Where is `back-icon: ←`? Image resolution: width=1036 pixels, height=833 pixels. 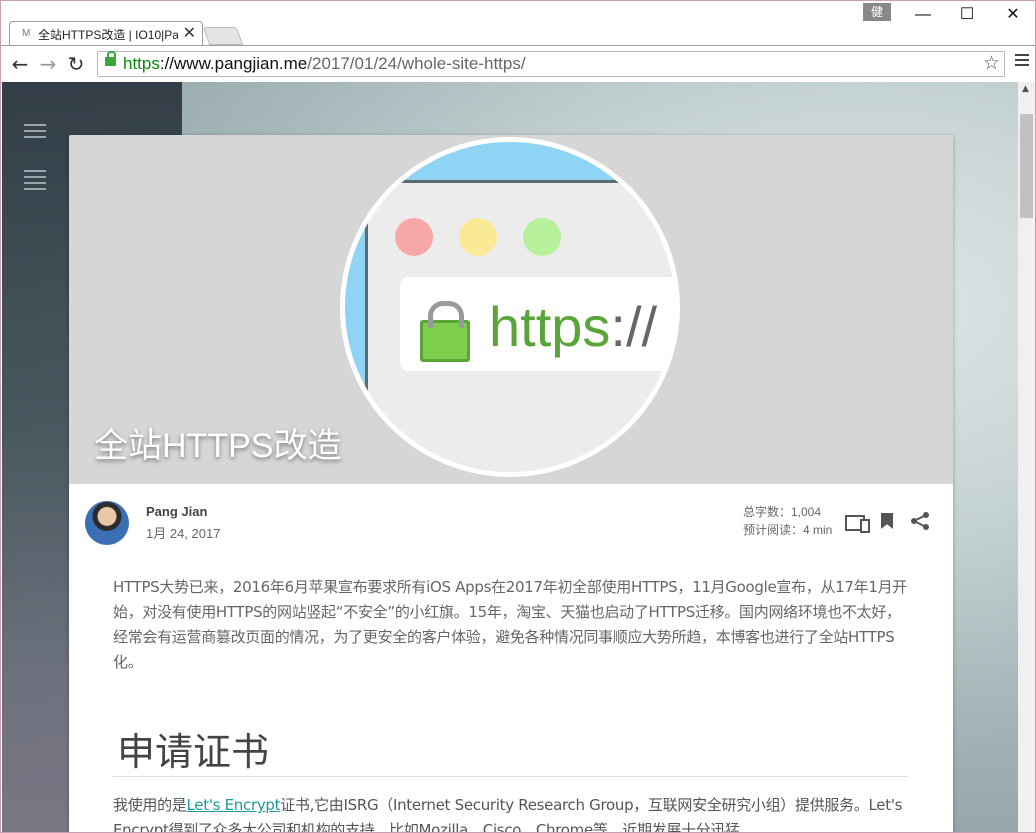
back-icon: ← is located at coordinates (20, 64).